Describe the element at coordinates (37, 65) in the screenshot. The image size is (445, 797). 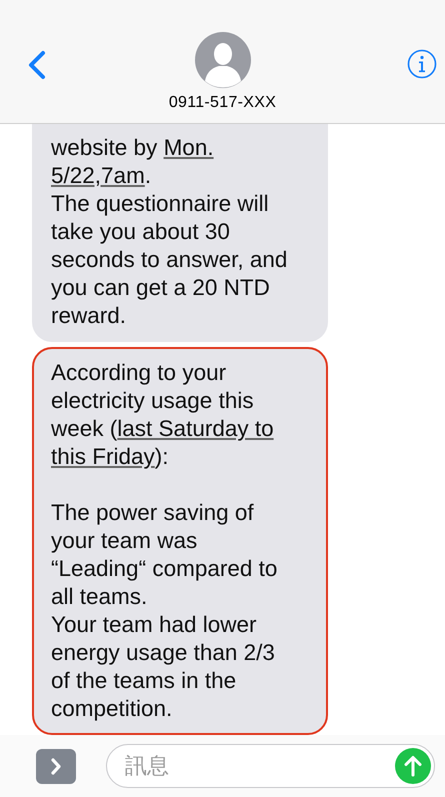
I see `back-icon` at that location.